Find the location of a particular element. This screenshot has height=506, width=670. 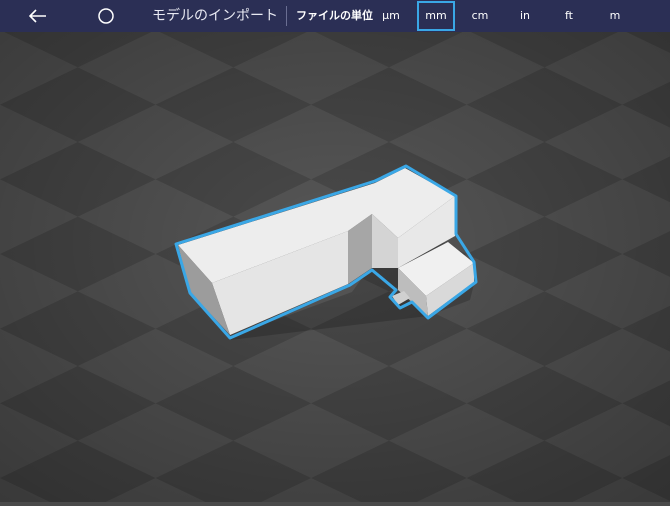

back-arrow-icon is located at coordinates (37, 16).